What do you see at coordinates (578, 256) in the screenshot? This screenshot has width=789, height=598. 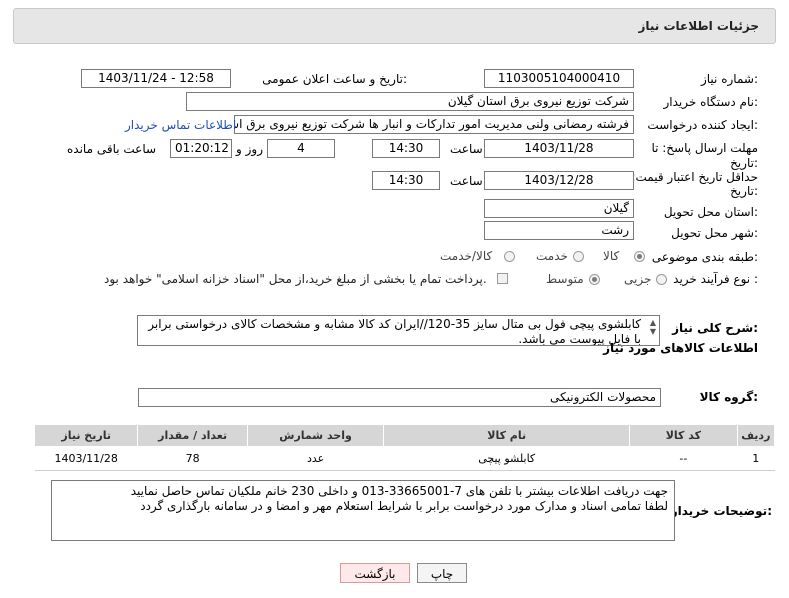 I see `category-service-radio` at bounding box center [578, 256].